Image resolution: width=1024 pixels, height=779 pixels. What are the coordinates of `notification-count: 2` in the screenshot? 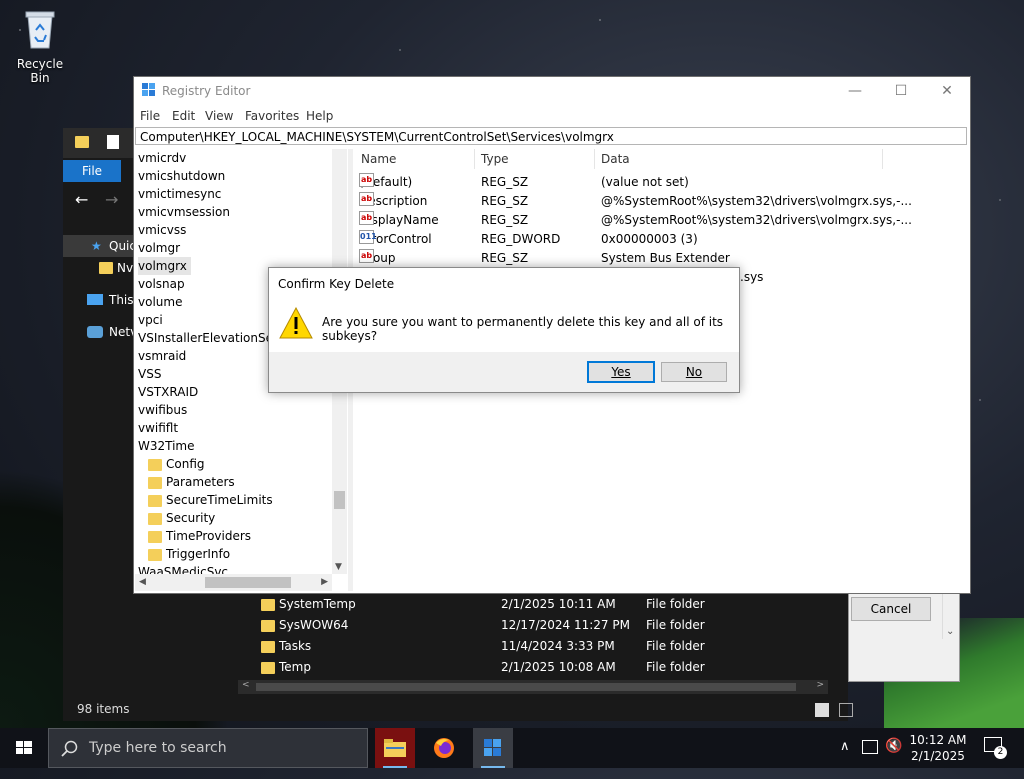 It's located at (1000, 752).